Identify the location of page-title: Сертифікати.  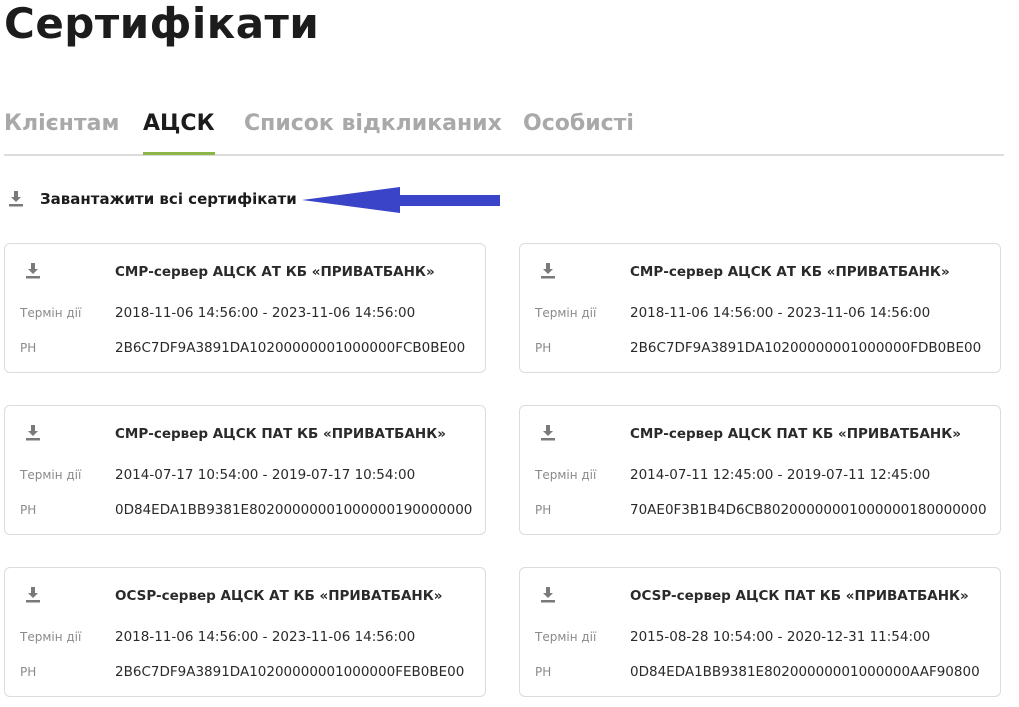
(162, 24).